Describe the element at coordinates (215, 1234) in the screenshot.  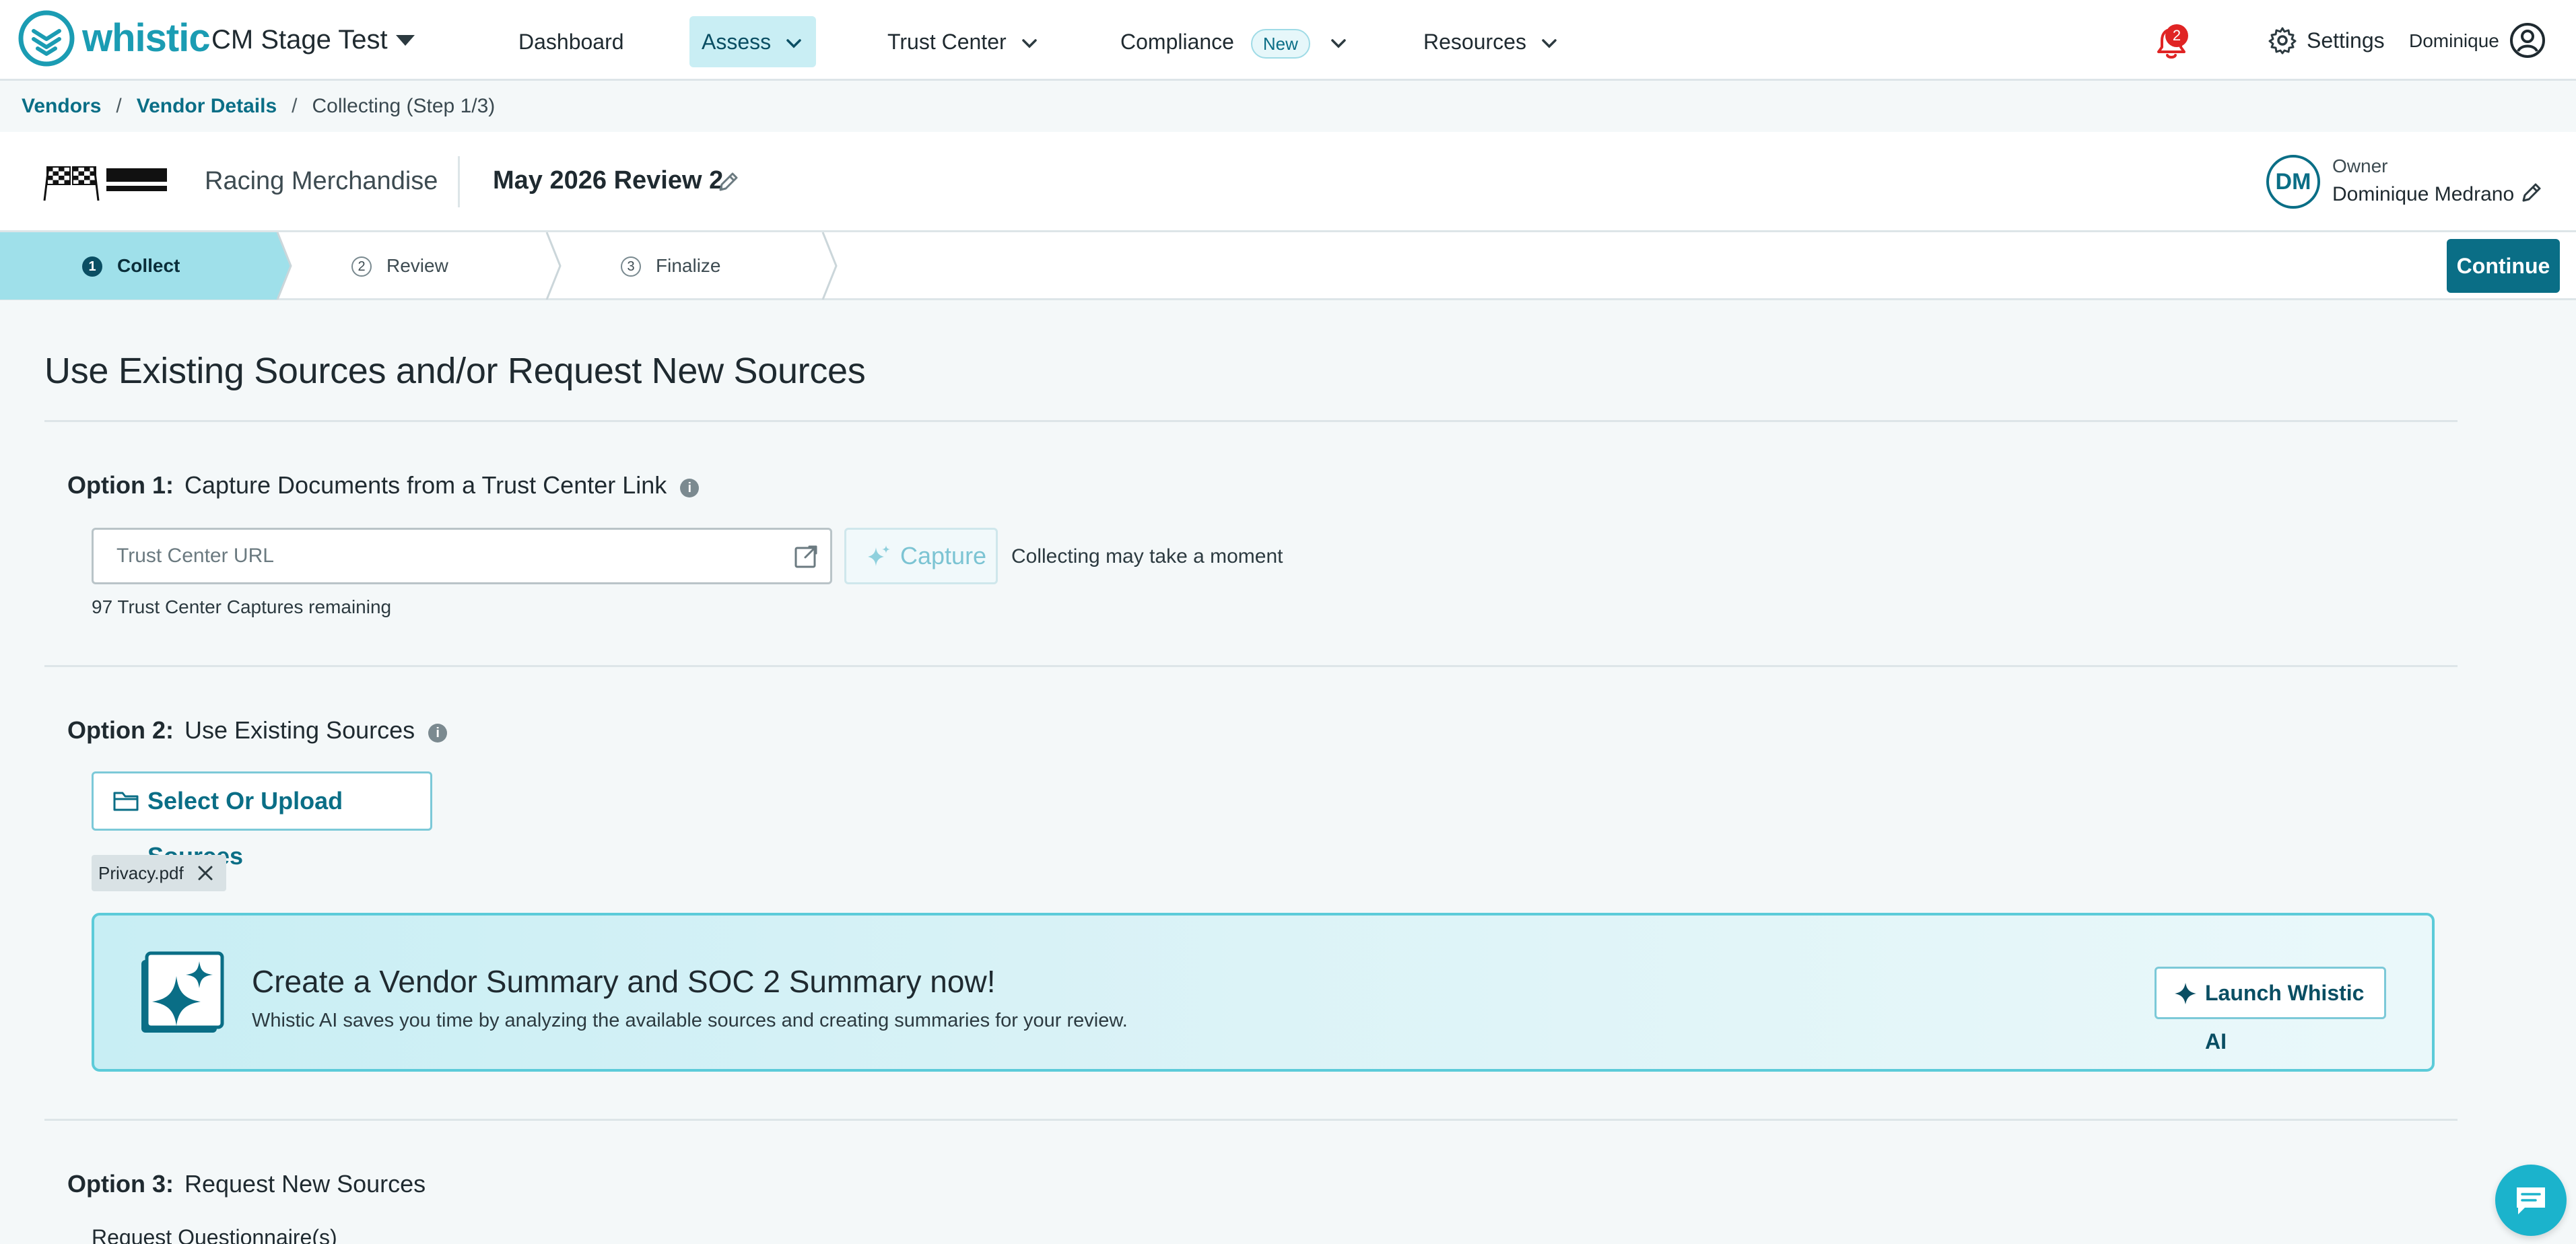
I see `request-questionnaires-heading: Request Questionnaire(s)` at that location.